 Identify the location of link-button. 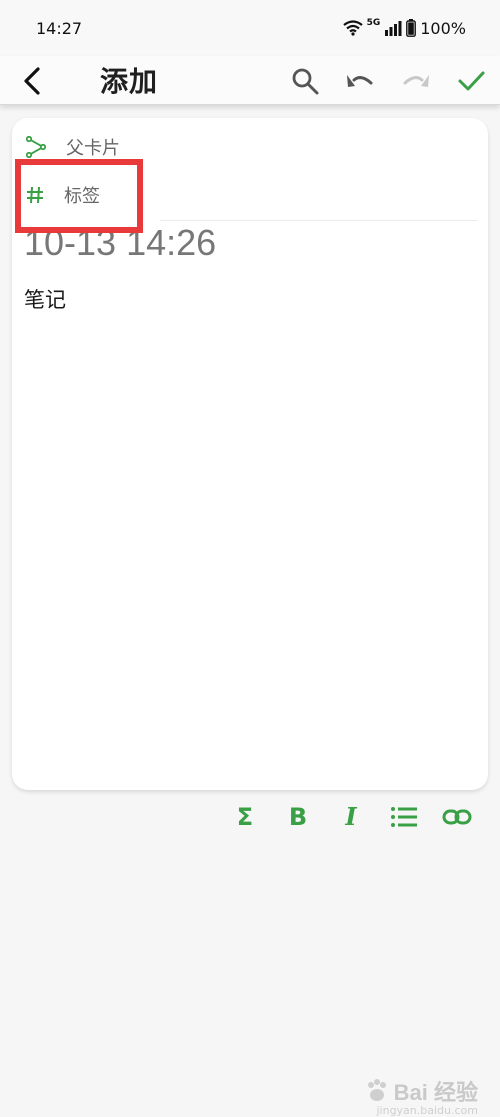
(457, 817).